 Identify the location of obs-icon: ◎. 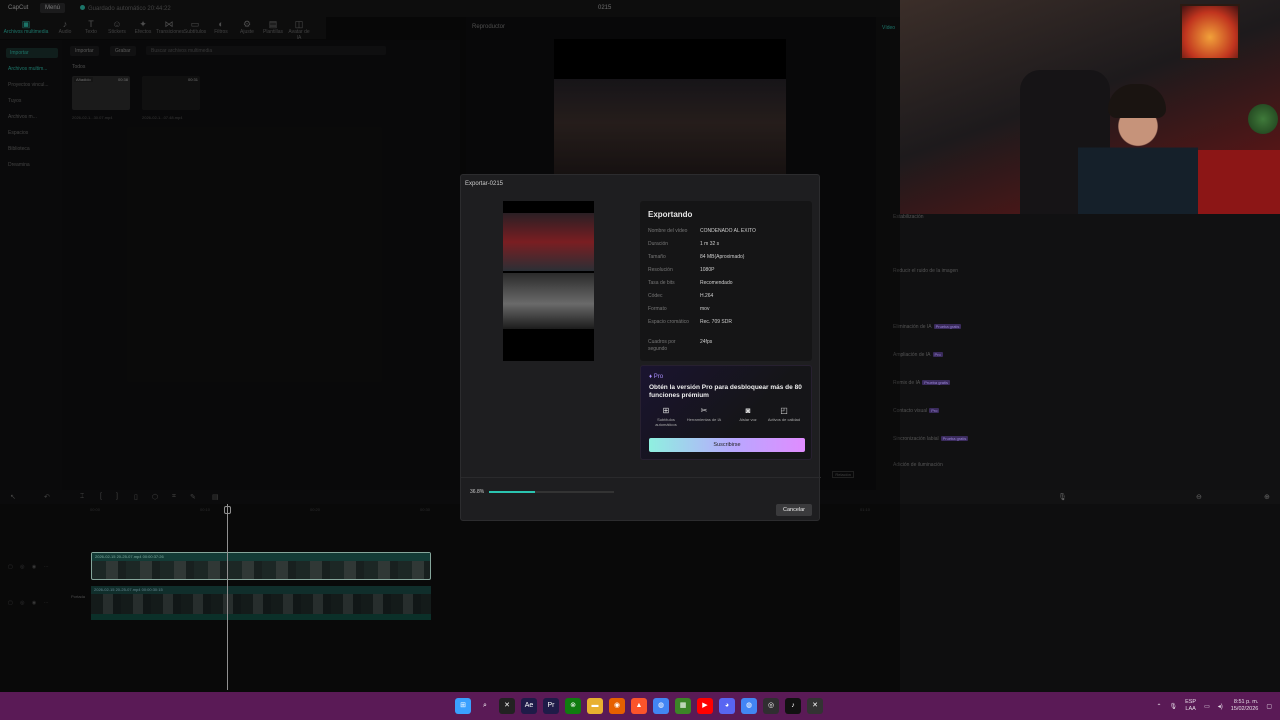
(771, 706).